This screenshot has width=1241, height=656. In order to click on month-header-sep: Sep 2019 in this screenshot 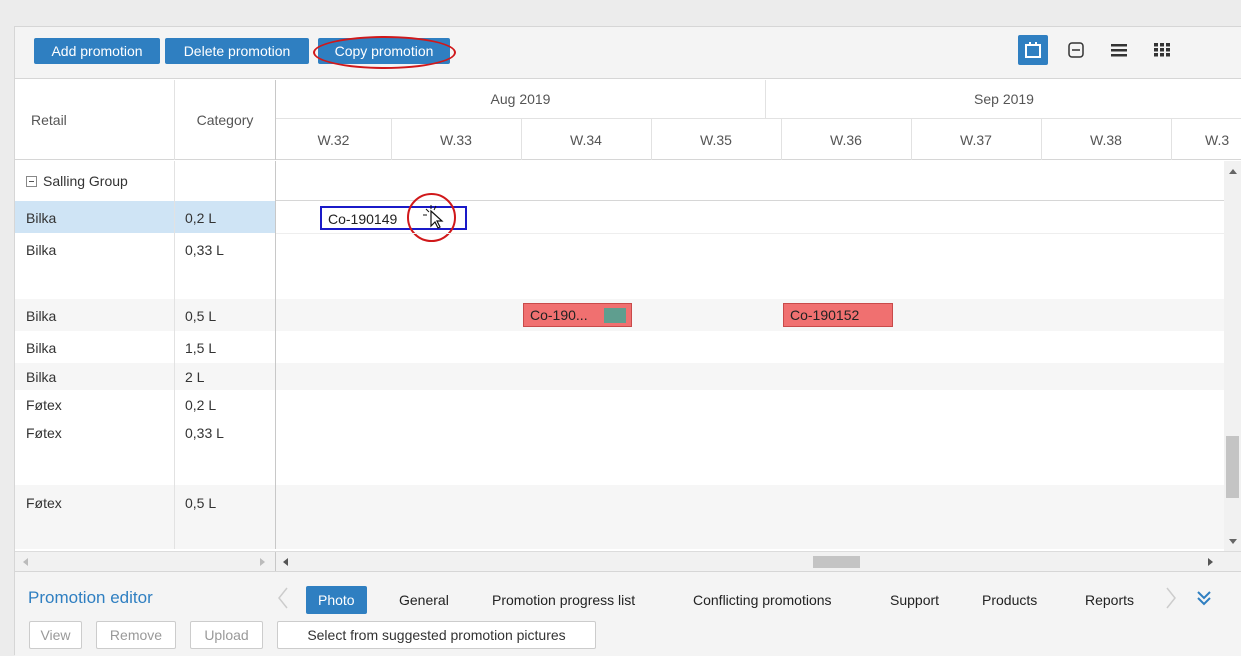, I will do `click(1004, 99)`.